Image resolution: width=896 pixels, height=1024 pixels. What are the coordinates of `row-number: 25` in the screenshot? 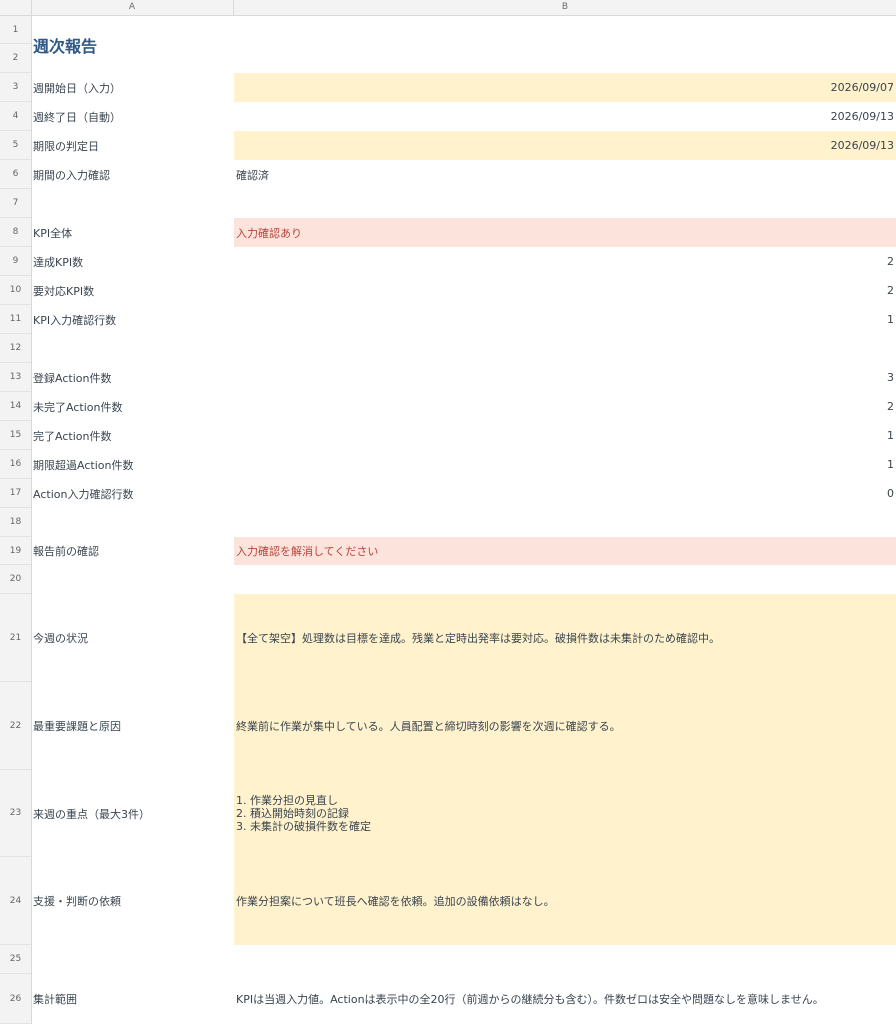 It's located at (15, 959).